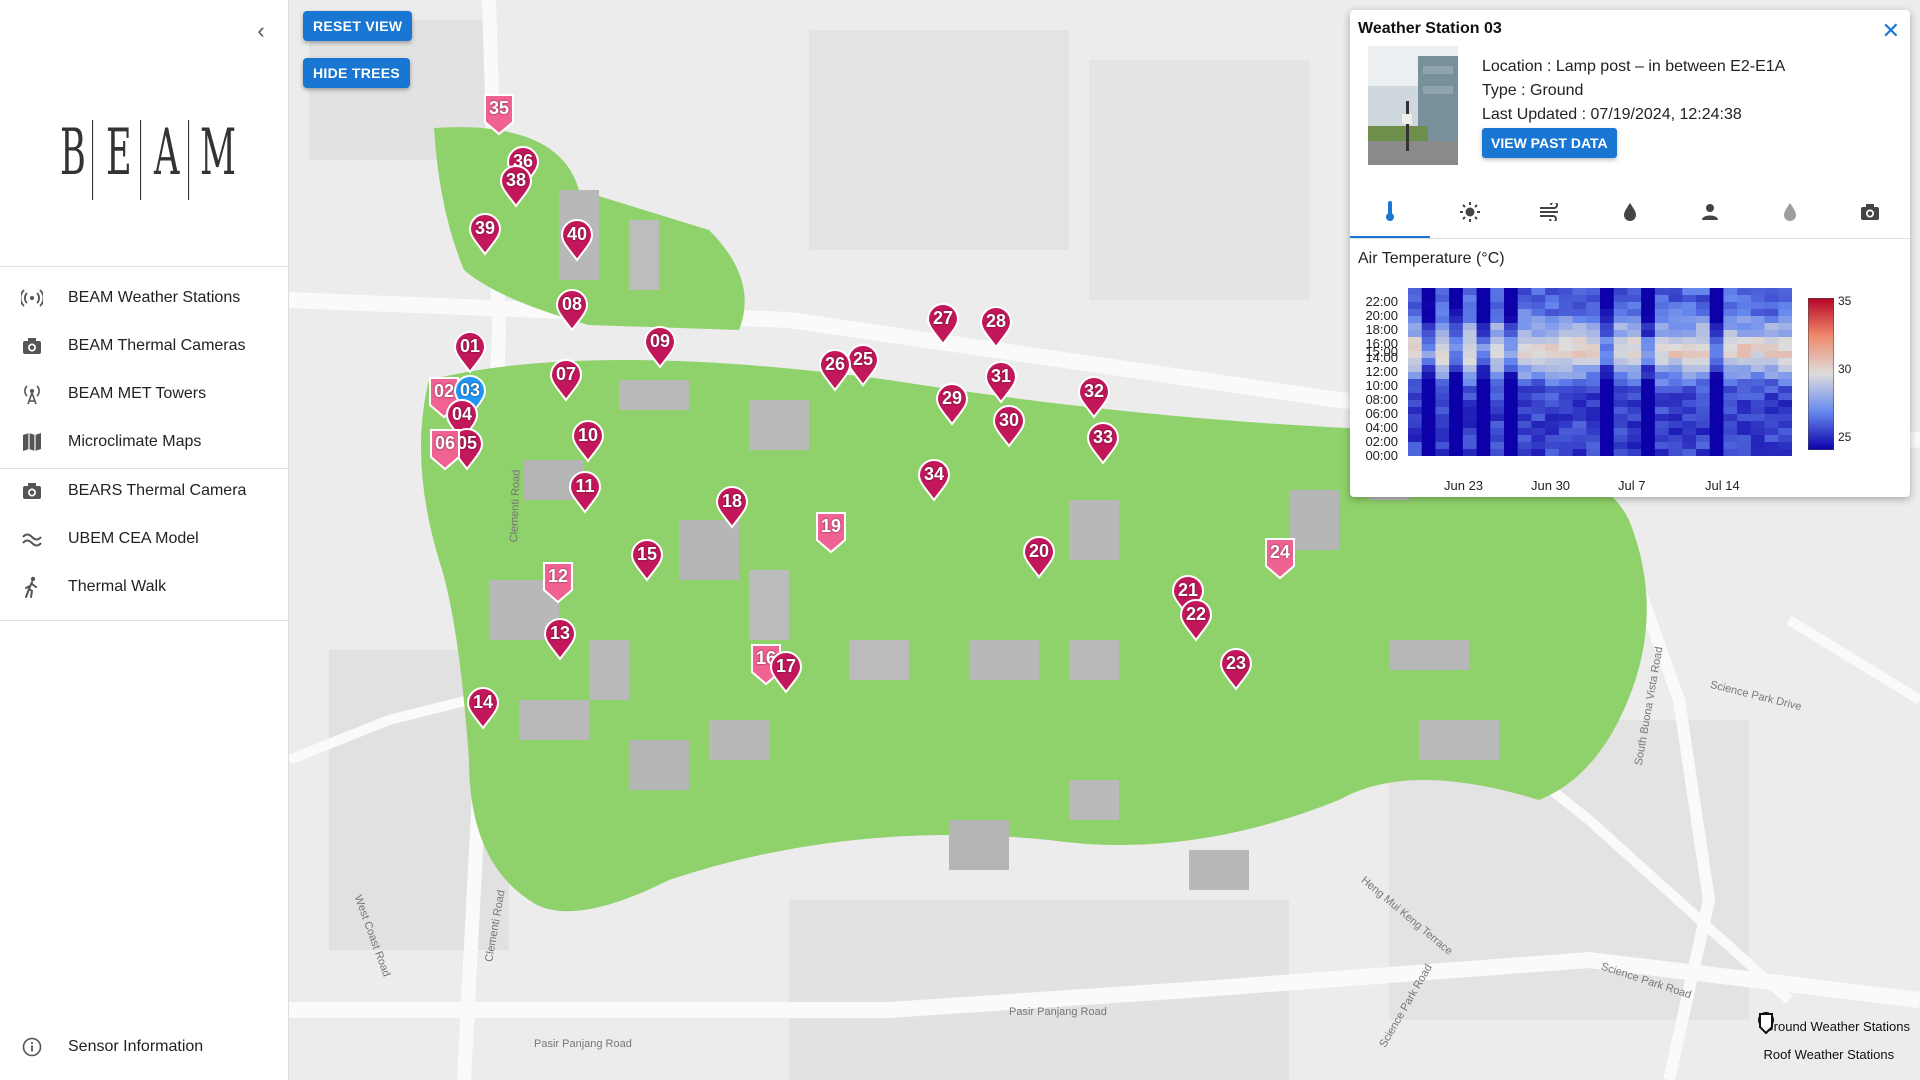 This screenshot has width=1920, height=1080. Describe the element at coordinates (499, 114) in the screenshot. I see `station-pin-35: 35` at that location.